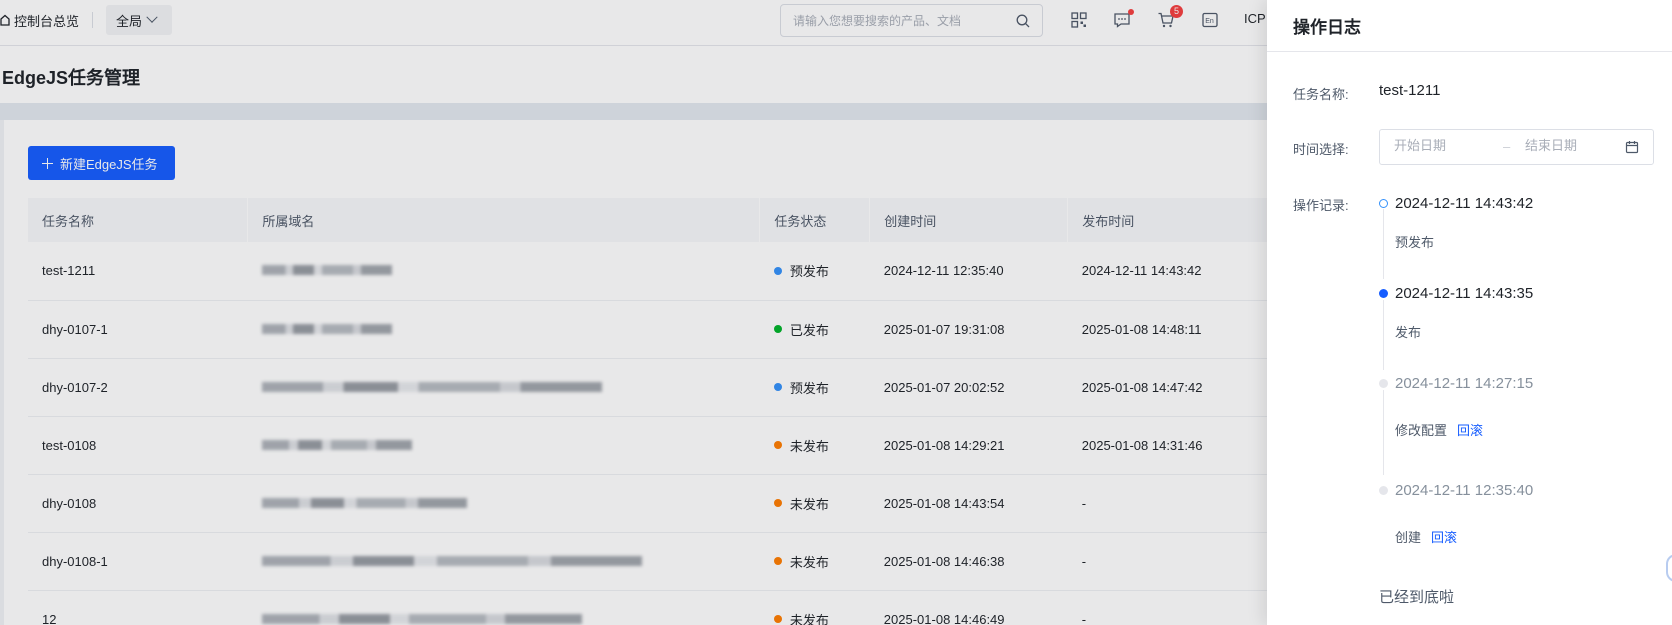  Describe the element at coordinates (1469, 26) in the screenshot. I see `drawer-title: 操作日志` at that location.